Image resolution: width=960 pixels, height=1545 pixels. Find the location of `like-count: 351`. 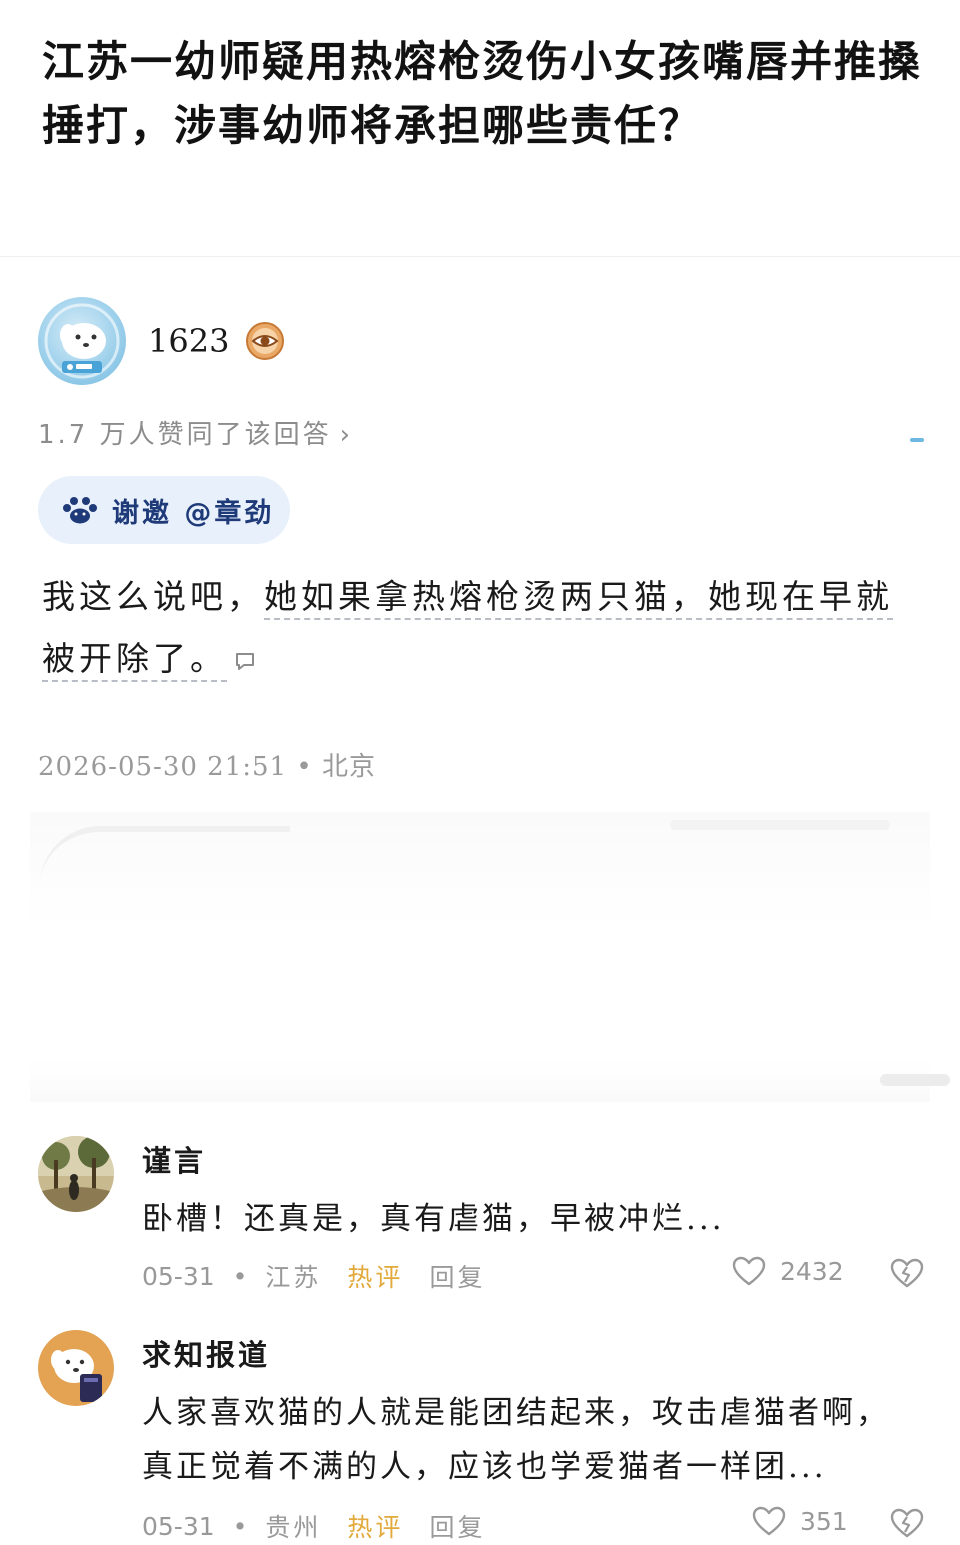

like-count: 351 is located at coordinates (824, 1521).